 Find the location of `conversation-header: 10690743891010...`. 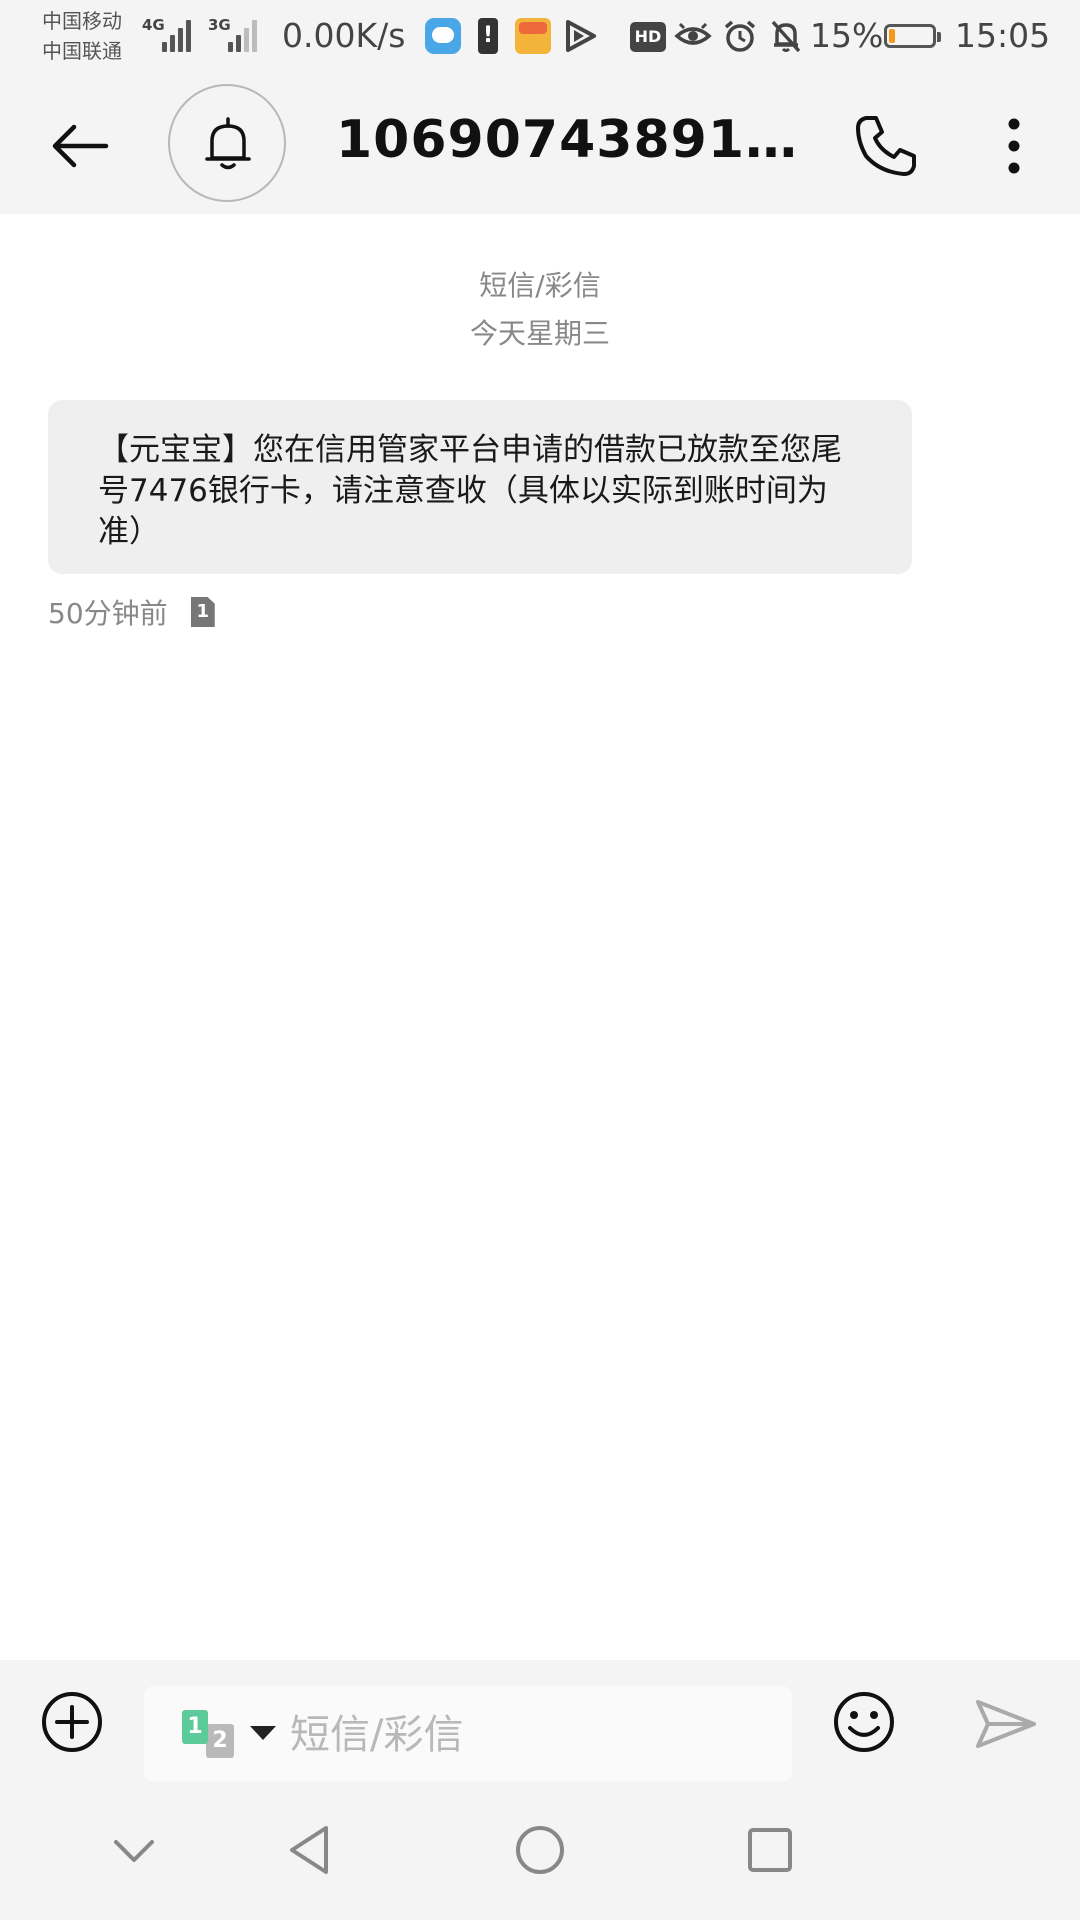

conversation-header: 10690743891010... is located at coordinates (540, 146).